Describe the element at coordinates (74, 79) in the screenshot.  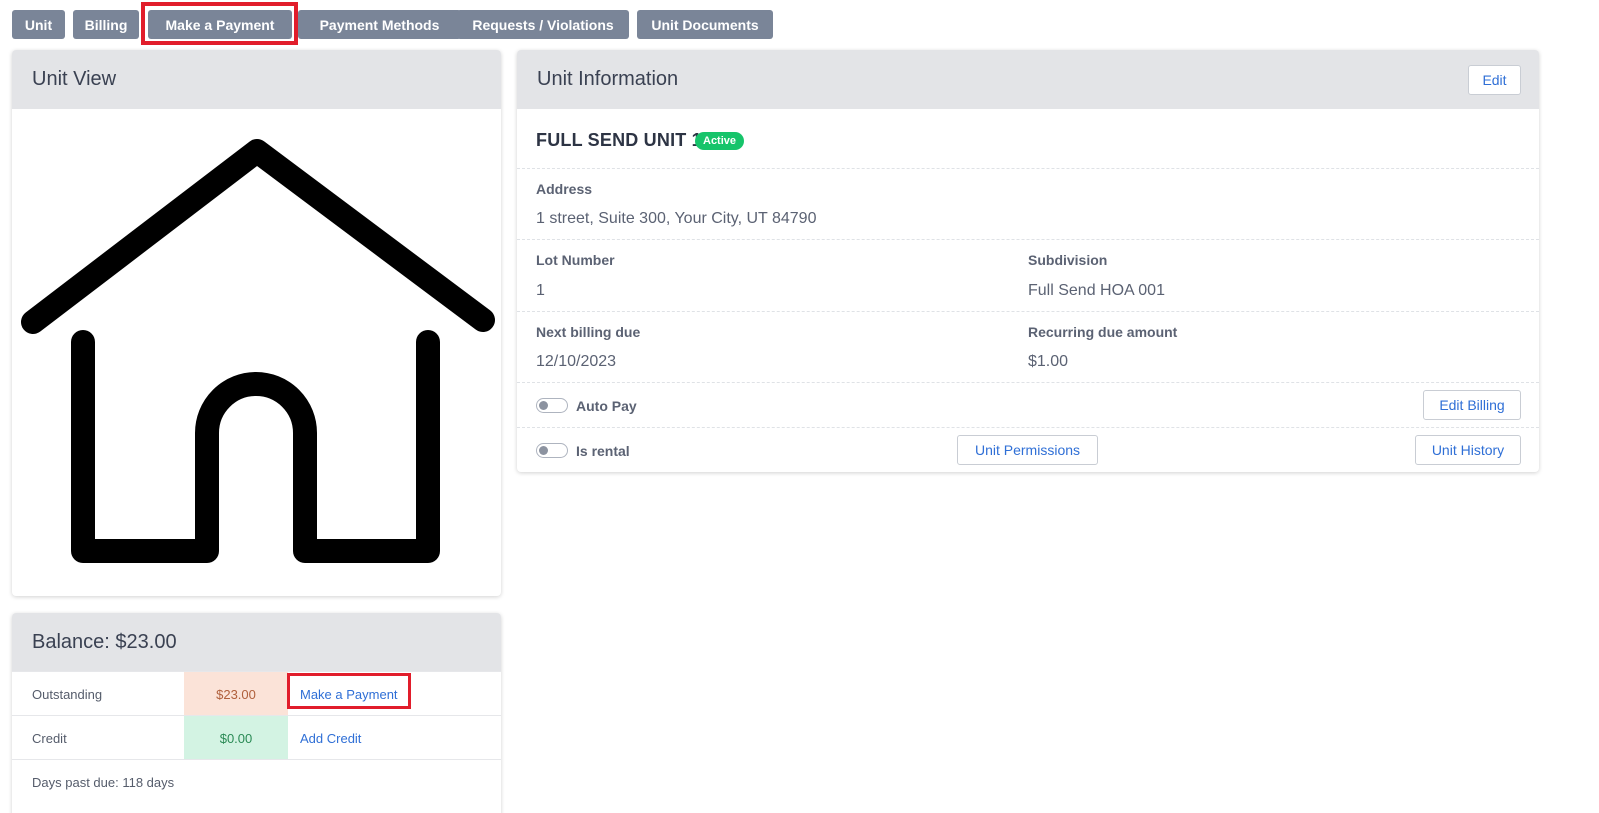
I see `unit-view-title: Unit View` at that location.